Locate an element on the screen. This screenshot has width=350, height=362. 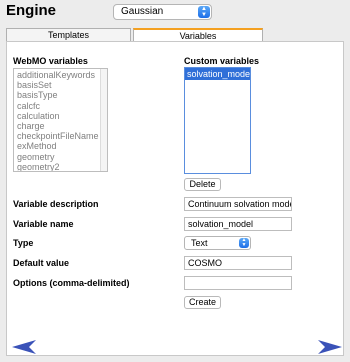
list-item-selected: solvation_model is located at coordinates (217, 74).